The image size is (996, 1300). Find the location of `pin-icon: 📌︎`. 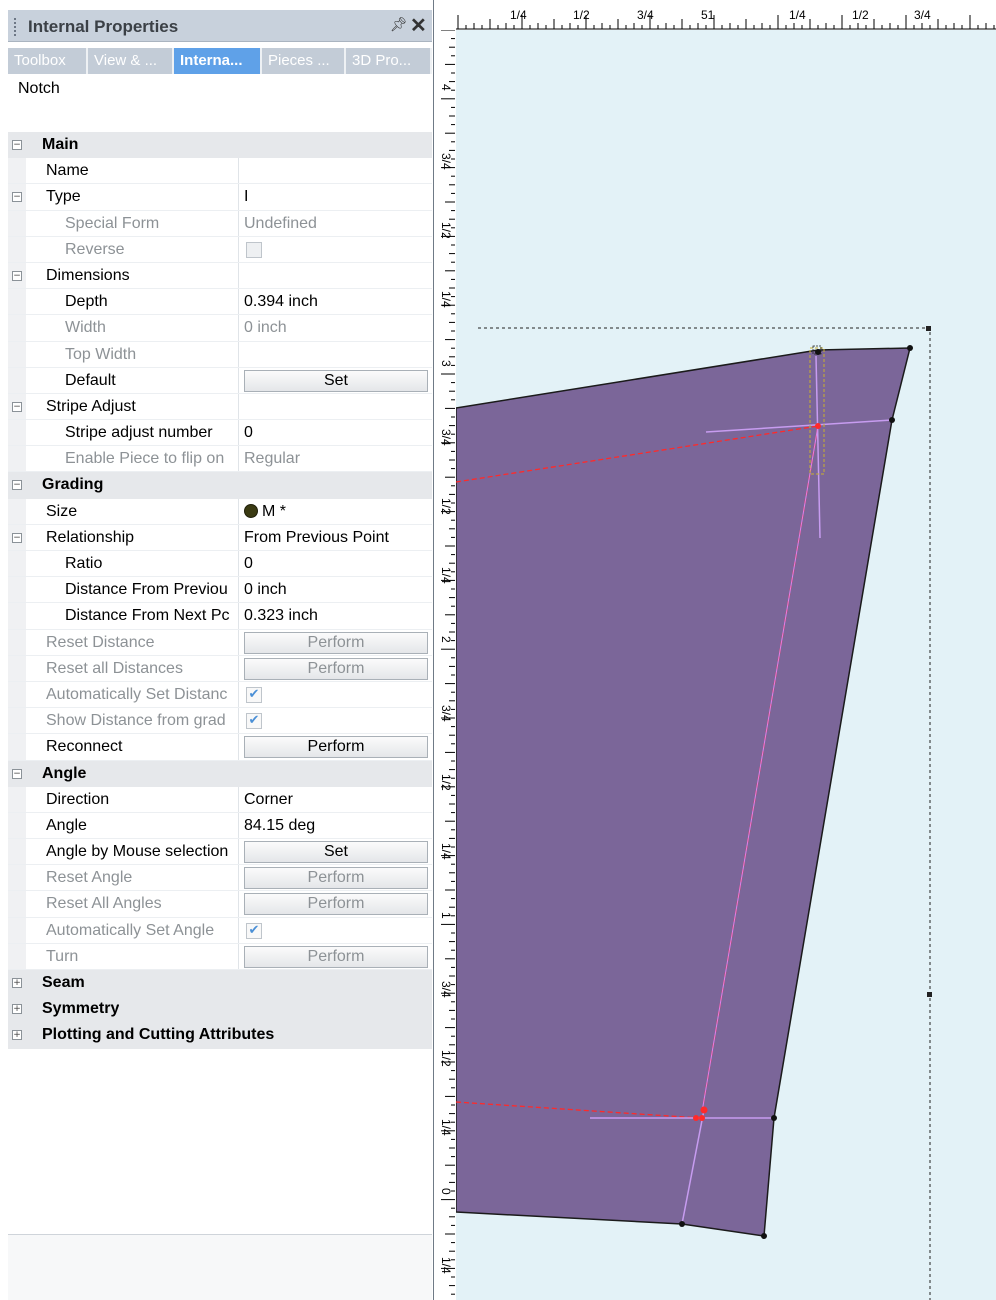

pin-icon: 📌︎ is located at coordinates (399, 24).